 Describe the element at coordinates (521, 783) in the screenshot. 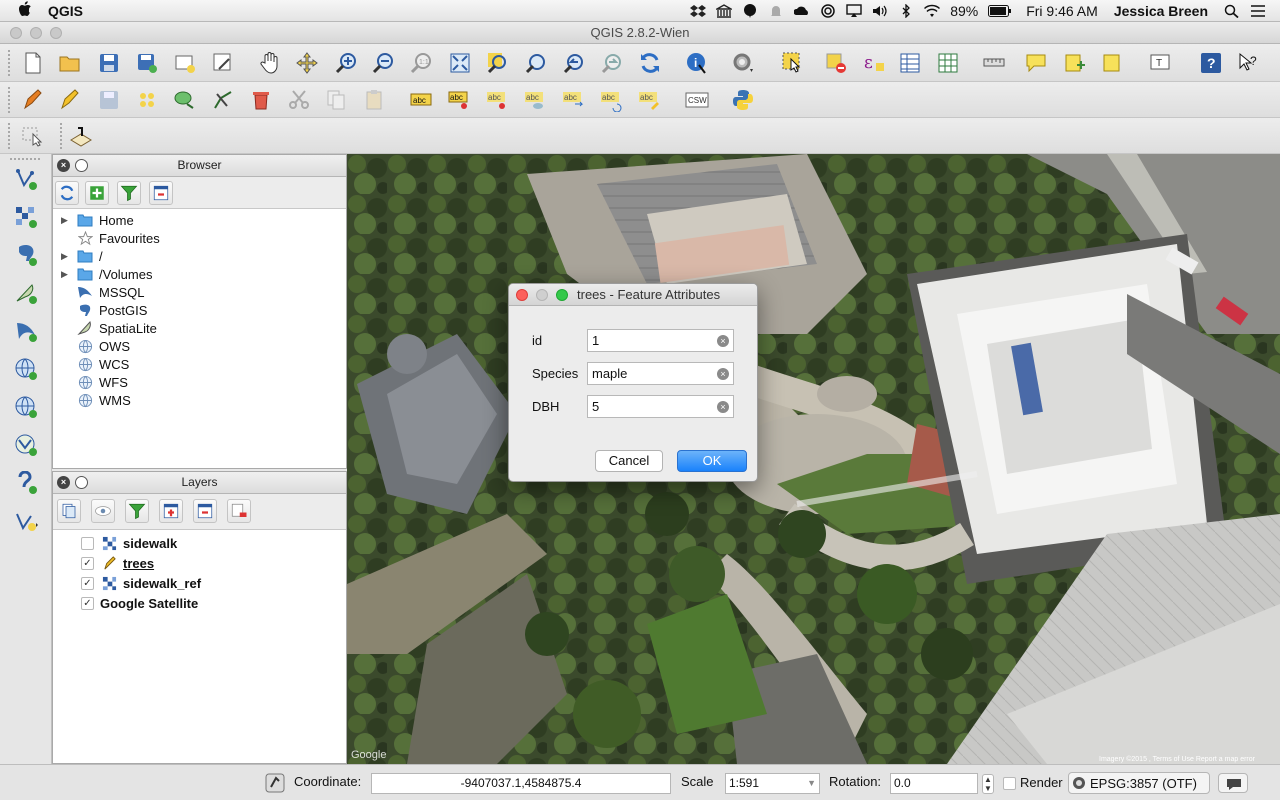

I see `coordinate-field: -9407037.1,4584875.4` at that location.